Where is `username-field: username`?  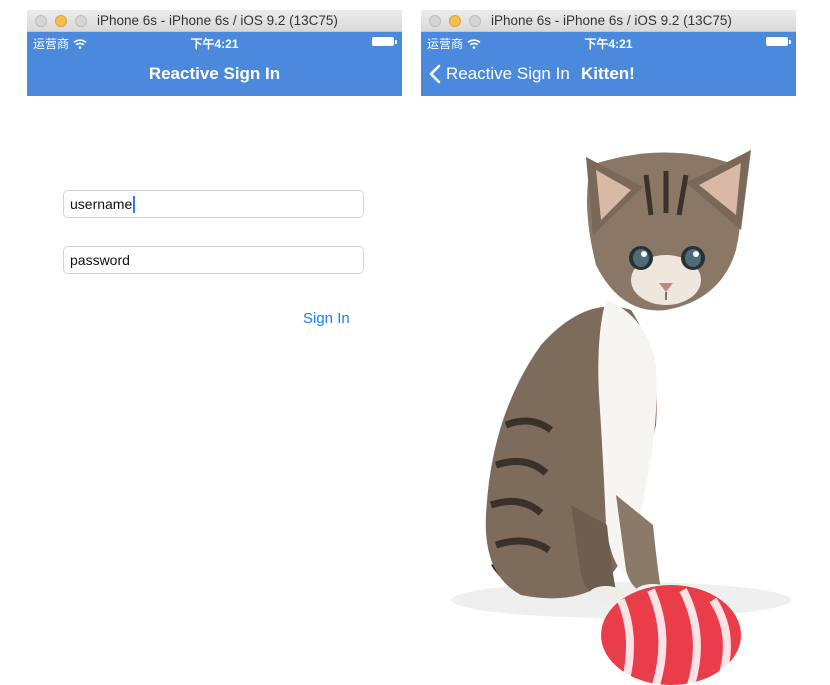
username-field: username is located at coordinates (213, 204).